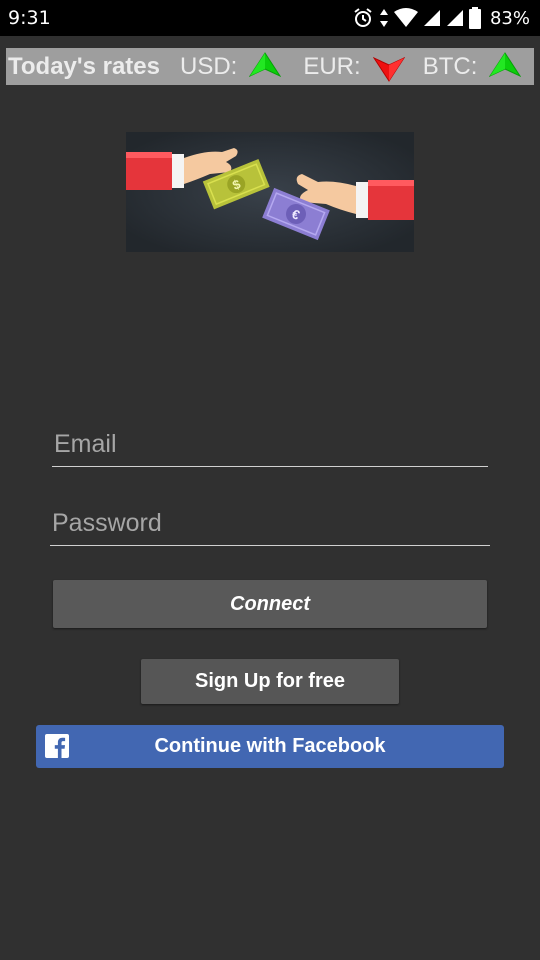  What do you see at coordinates (57, 746) in the screenshot?
I see `facebook-icon` at bounding box center [57, 746].